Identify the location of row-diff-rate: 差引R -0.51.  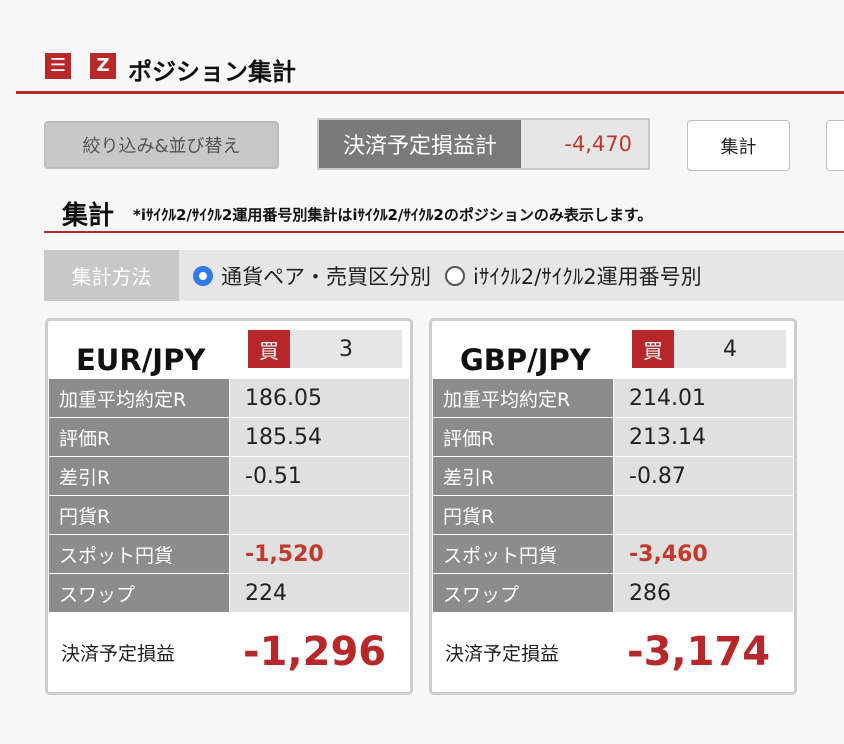
(229, 476).